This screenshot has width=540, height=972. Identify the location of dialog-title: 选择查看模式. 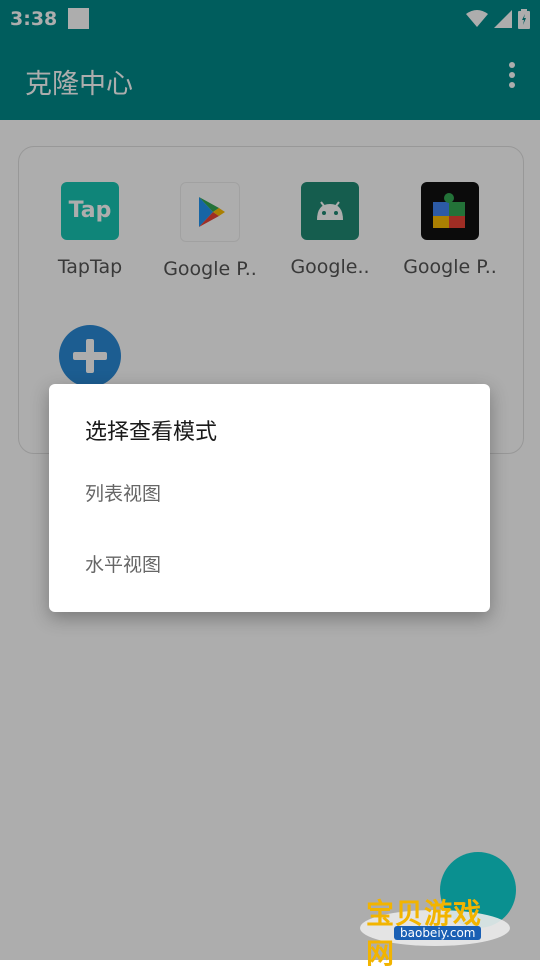
(151, 432).